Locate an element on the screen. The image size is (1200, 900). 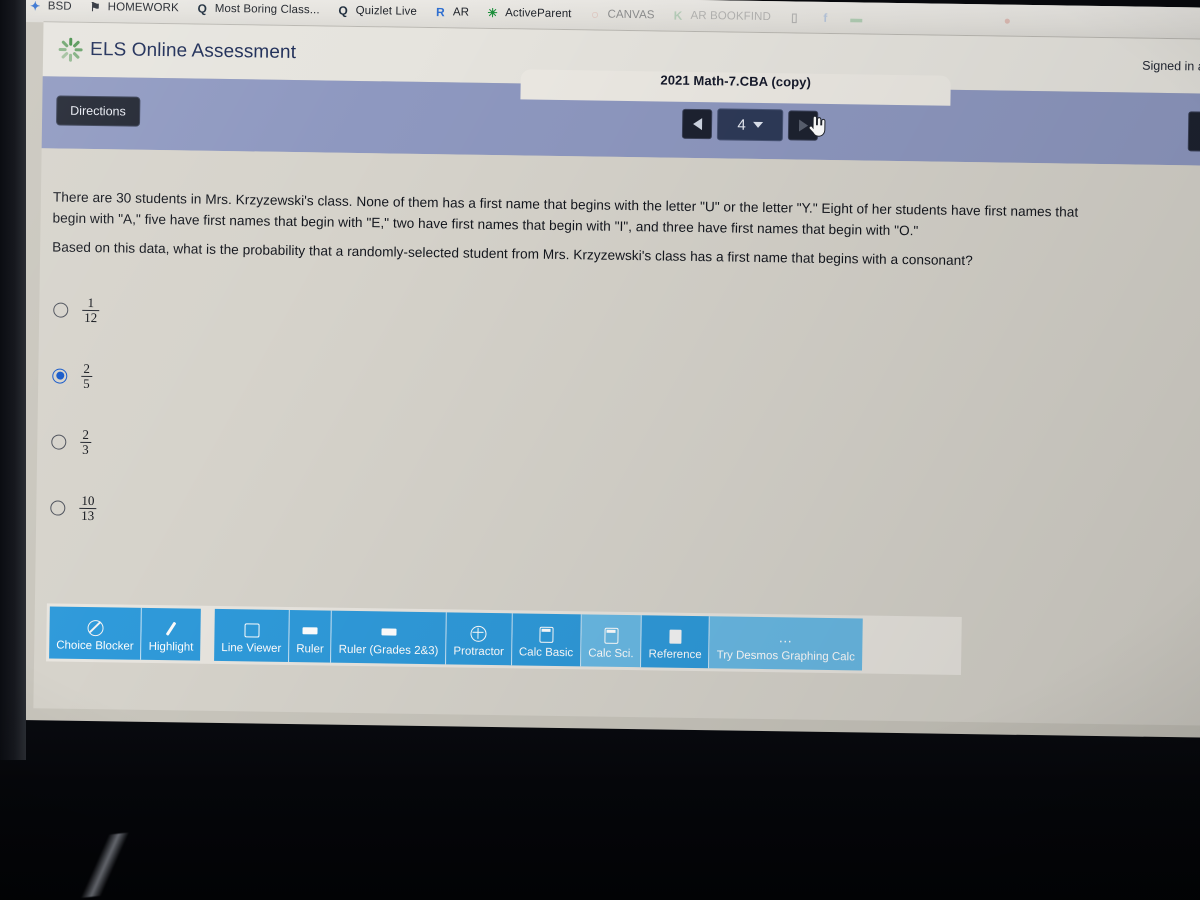
tool-reference: Reference is located at coordinates (676, 642).